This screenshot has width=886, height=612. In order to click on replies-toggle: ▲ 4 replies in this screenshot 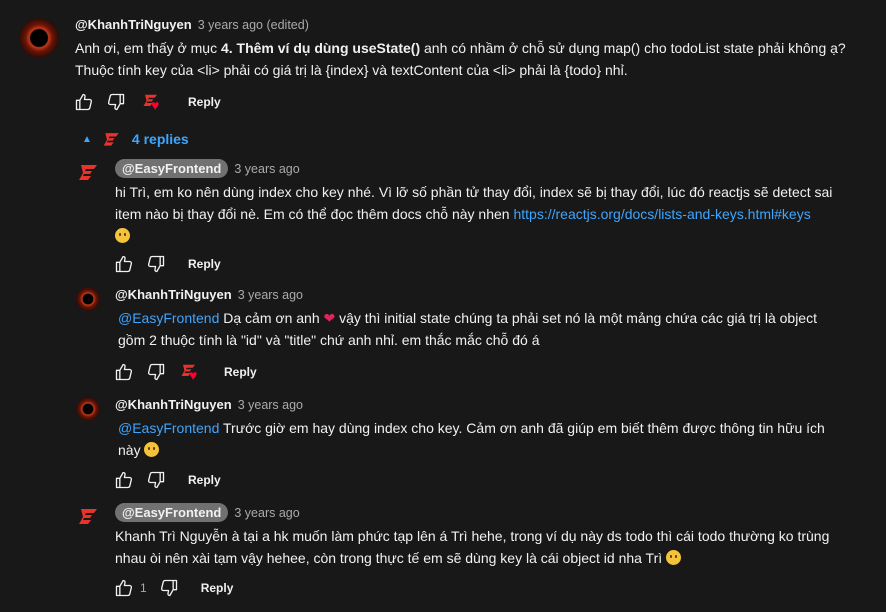, I will do `click(135, 139)`.